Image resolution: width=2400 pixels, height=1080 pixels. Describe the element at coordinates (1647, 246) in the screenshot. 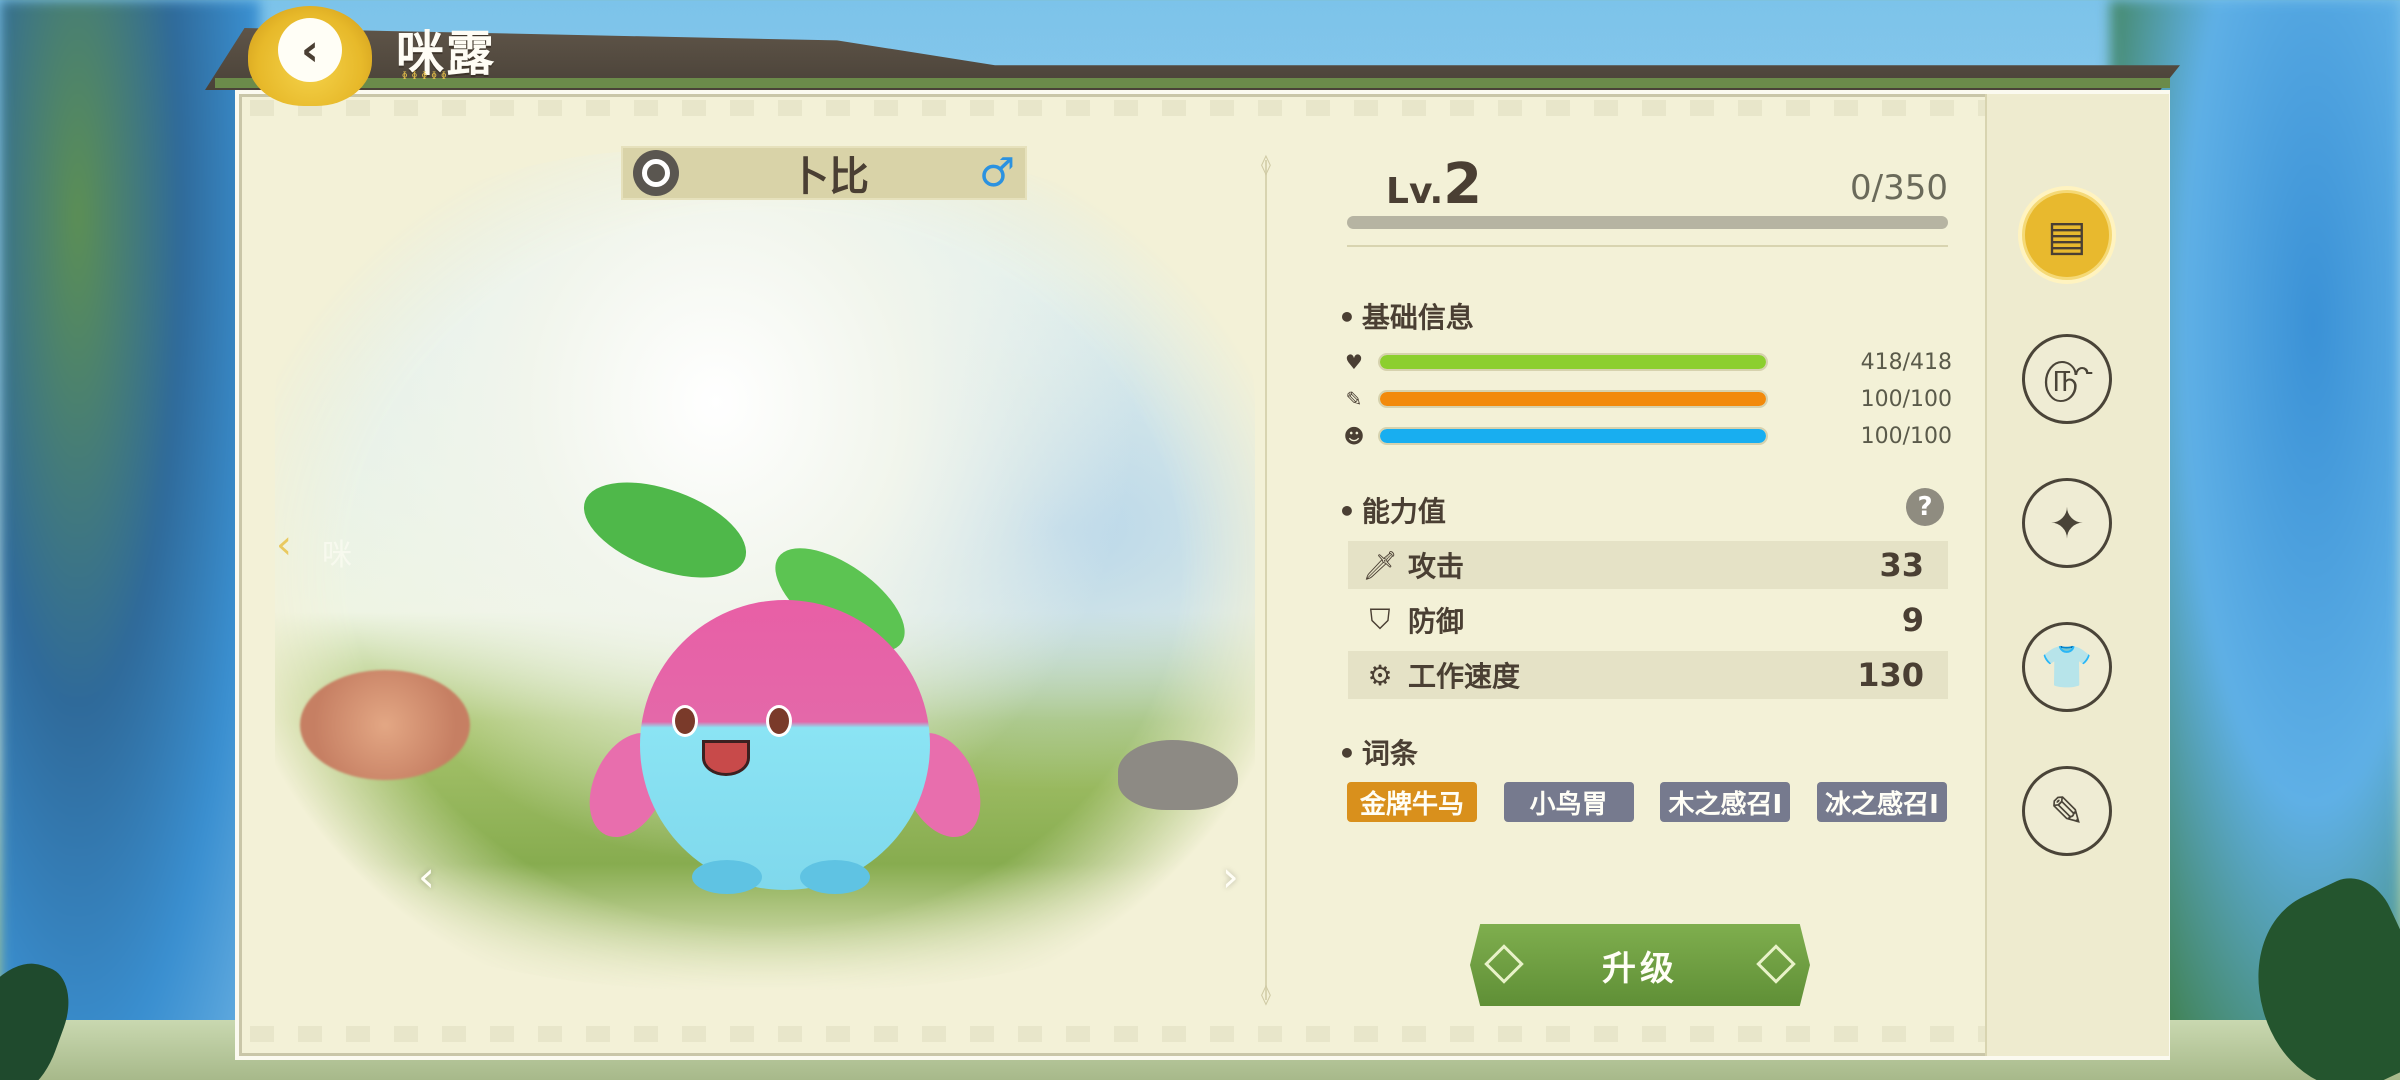

I see `divider-line` at that location.